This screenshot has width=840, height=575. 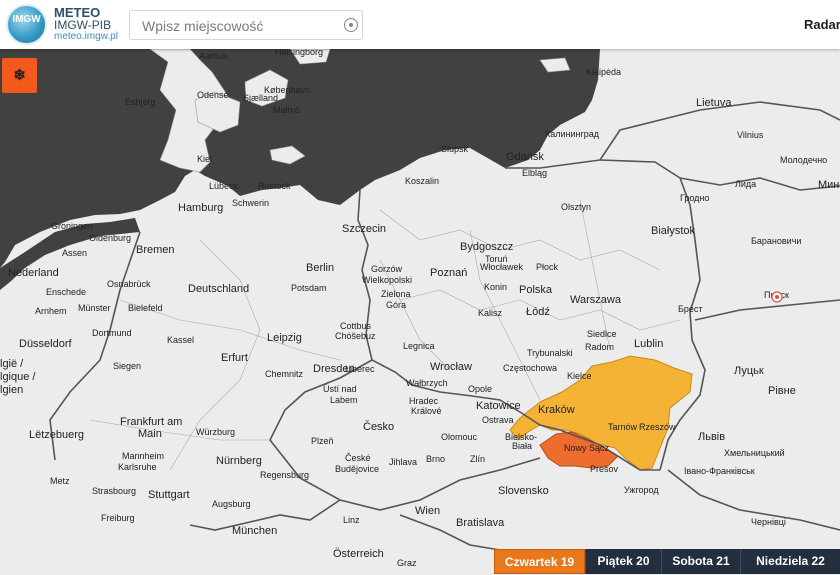 I want to click on city-trybunalski: Trybunalski, so click(x=550, y=353).